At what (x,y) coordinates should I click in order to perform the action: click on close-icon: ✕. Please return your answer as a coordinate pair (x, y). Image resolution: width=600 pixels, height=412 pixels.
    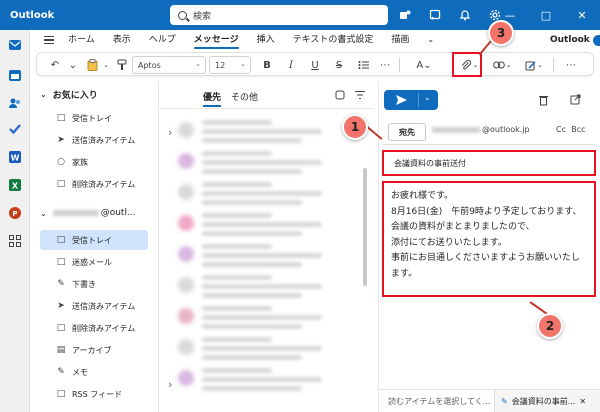
    Looking at the image, I should click on (582, 401).